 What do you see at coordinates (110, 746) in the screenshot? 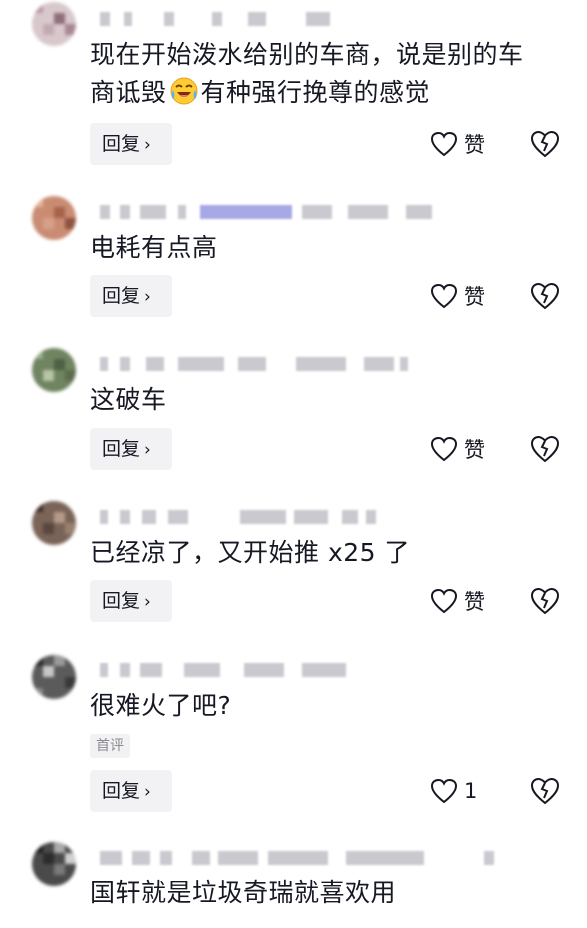
I see `first-comment-badge: 首评` at bounding box center [110, 746].